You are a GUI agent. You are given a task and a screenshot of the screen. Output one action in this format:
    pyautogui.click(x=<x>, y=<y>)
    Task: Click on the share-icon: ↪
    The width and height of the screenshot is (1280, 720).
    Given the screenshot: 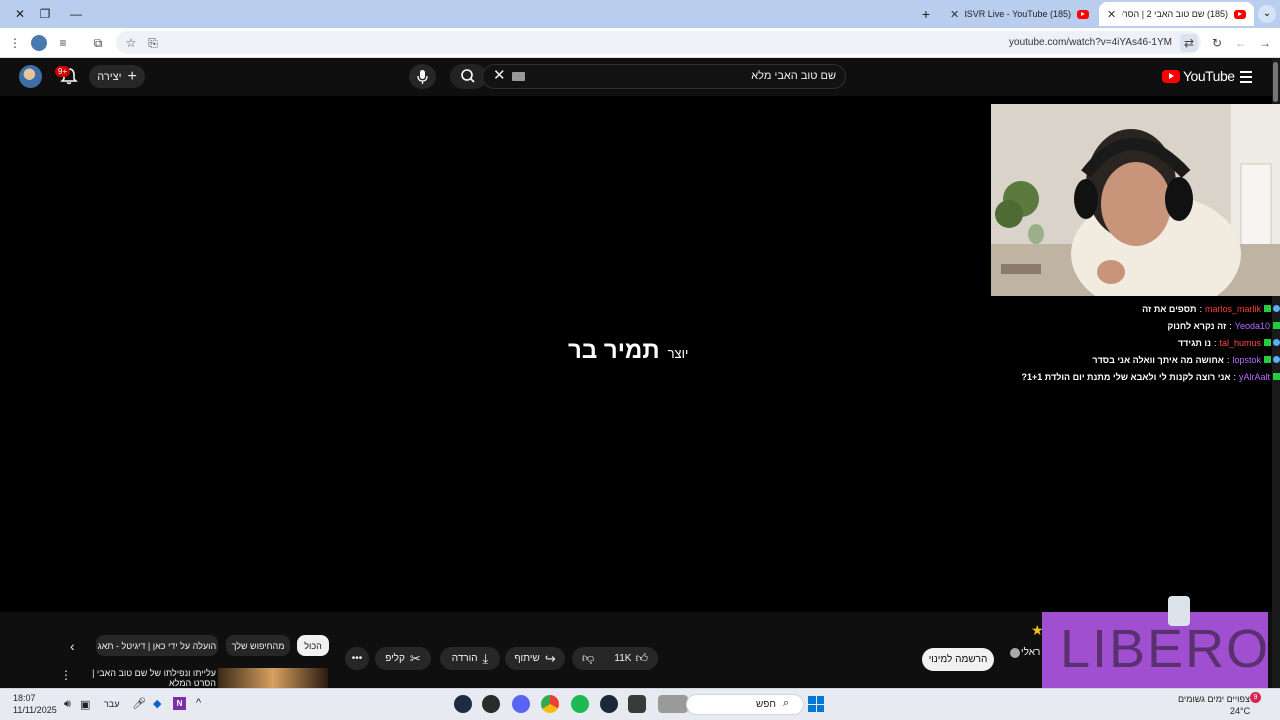 What is the action you would take?
    pyautogui.click(x=550, y=658)
    